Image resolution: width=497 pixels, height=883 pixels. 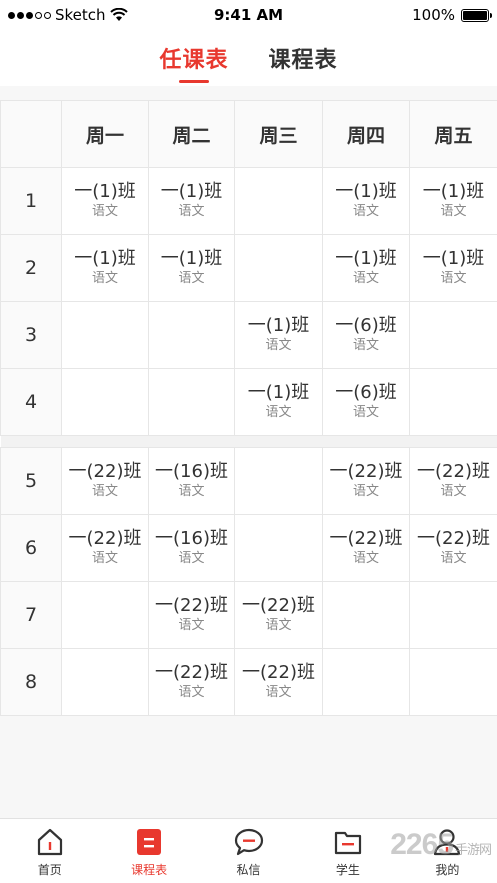 What do you see at coordinates (148, 851) in the screenshot?
I see `nav-schedule: 课程表` at bounding box center [148, 851].